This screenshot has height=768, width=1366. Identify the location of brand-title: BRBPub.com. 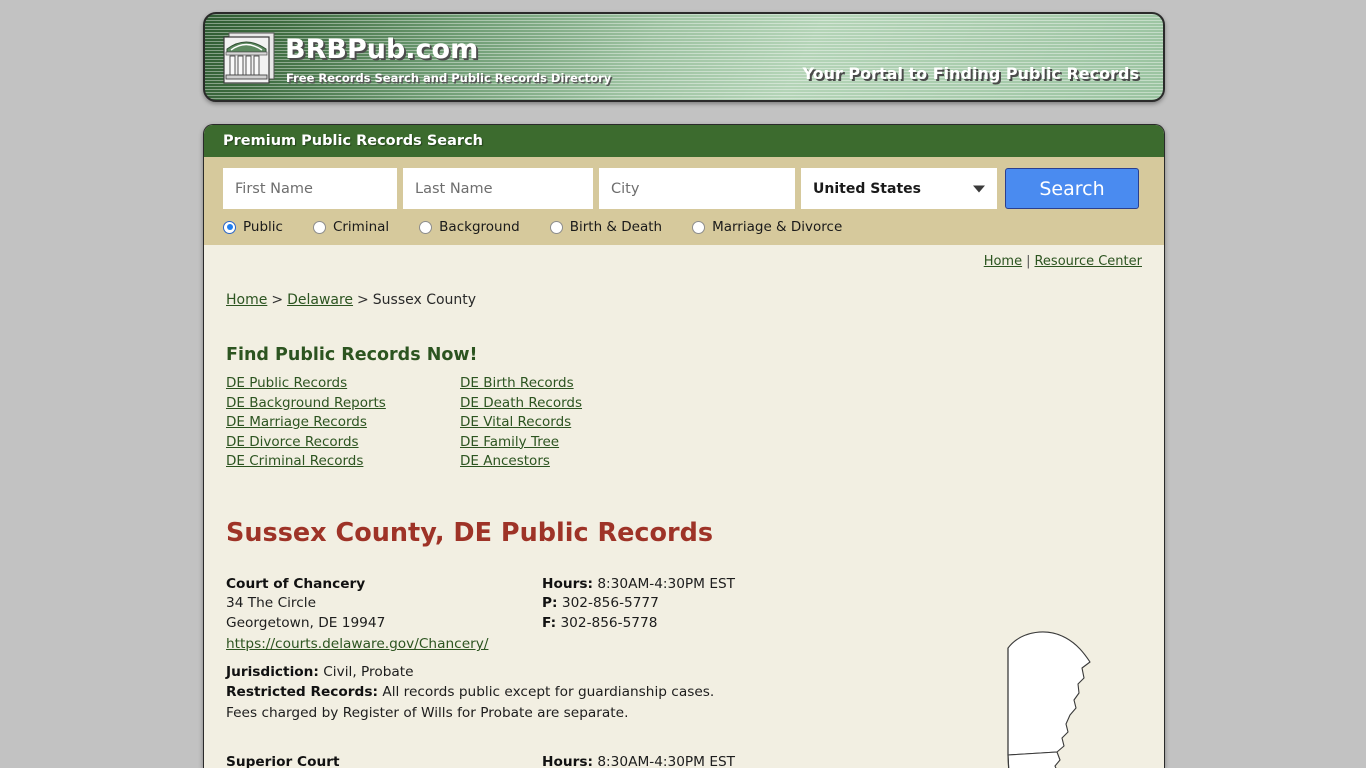
(382, 49).